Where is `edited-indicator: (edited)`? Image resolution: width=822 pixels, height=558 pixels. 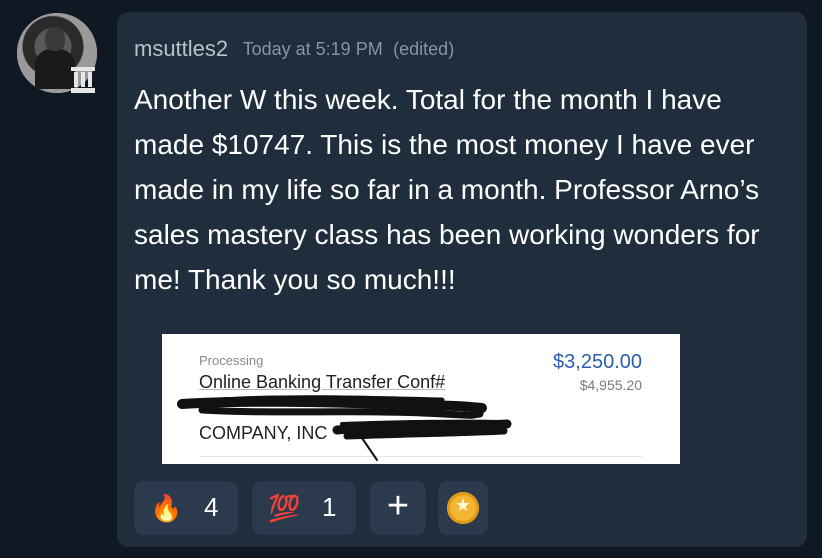 edited-indicator: (edited) is located at coordinates (424, 48).